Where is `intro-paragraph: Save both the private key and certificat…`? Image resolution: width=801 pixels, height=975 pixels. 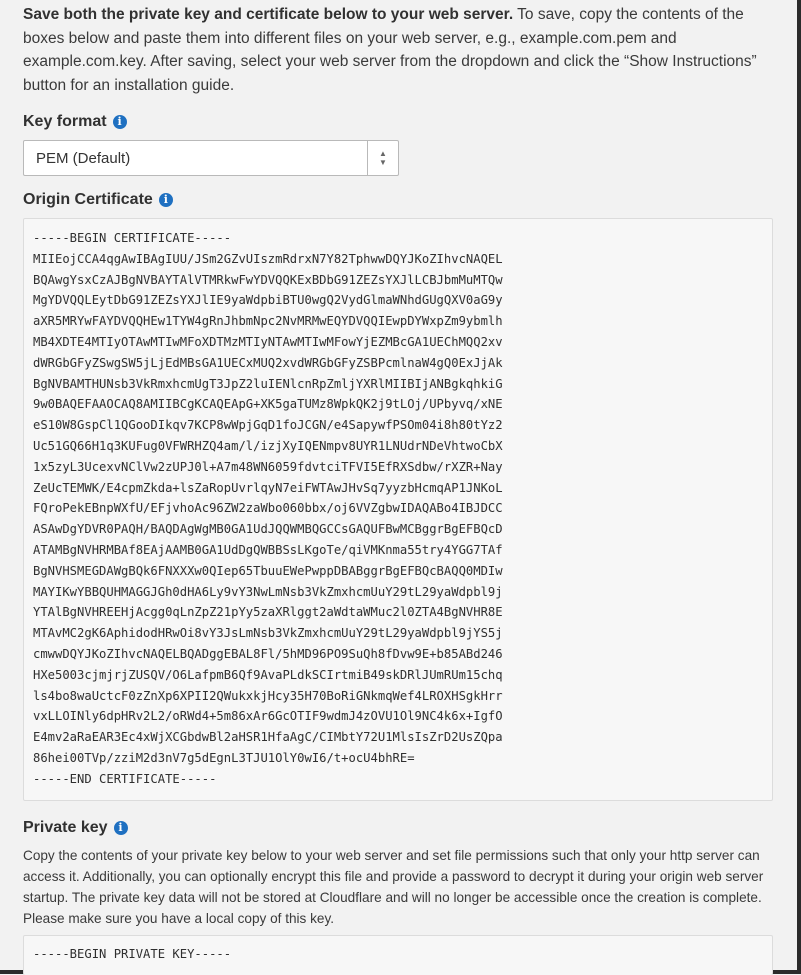 intro-paragraph: Save both the private key and certificat… is located at coordinates (399, 50).